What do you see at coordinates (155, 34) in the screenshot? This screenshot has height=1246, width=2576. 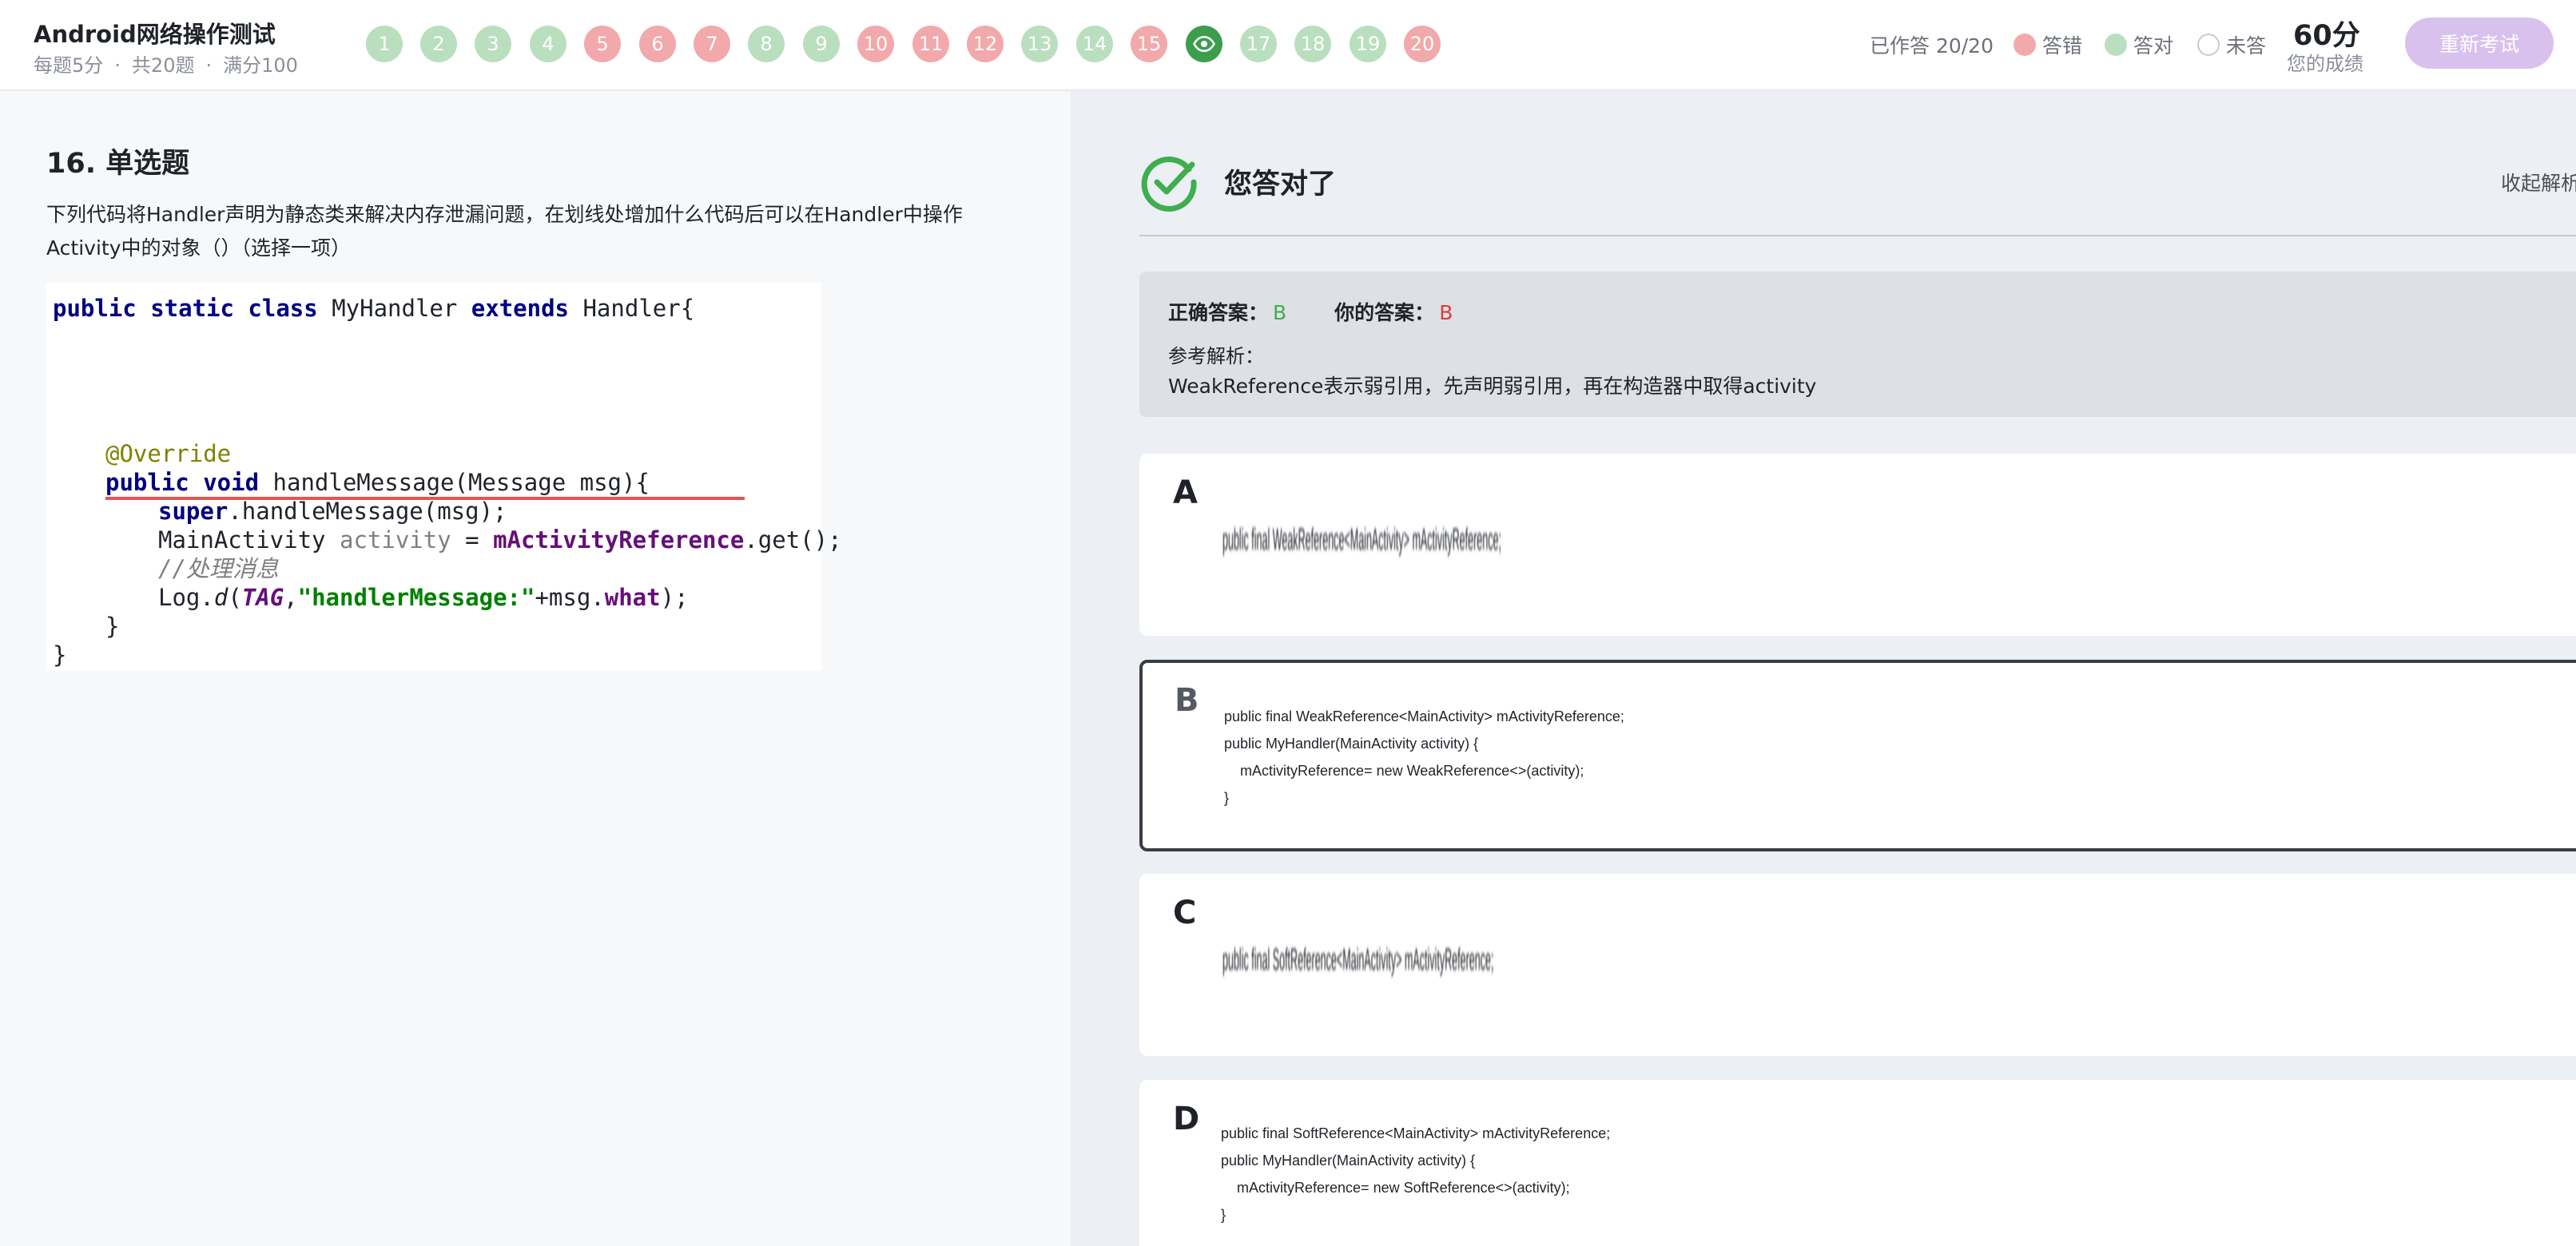 I see `exam-title: Android网络操作测试` at bounding box center [155, 34].